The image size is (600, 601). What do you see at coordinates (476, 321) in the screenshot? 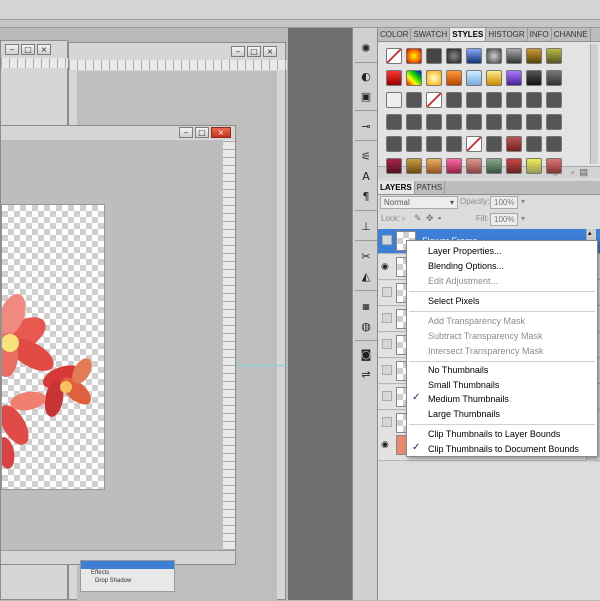
I see `menu-item-add-transparency-mask: Add Transparency Mask` at bounding box center [476, 321].